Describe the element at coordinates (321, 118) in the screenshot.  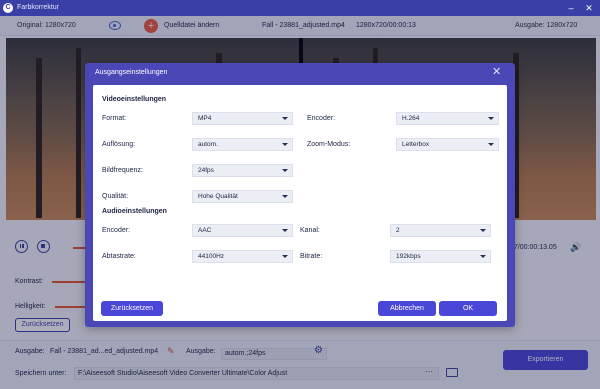
I see `encoder-label: Encoder:` at that location.